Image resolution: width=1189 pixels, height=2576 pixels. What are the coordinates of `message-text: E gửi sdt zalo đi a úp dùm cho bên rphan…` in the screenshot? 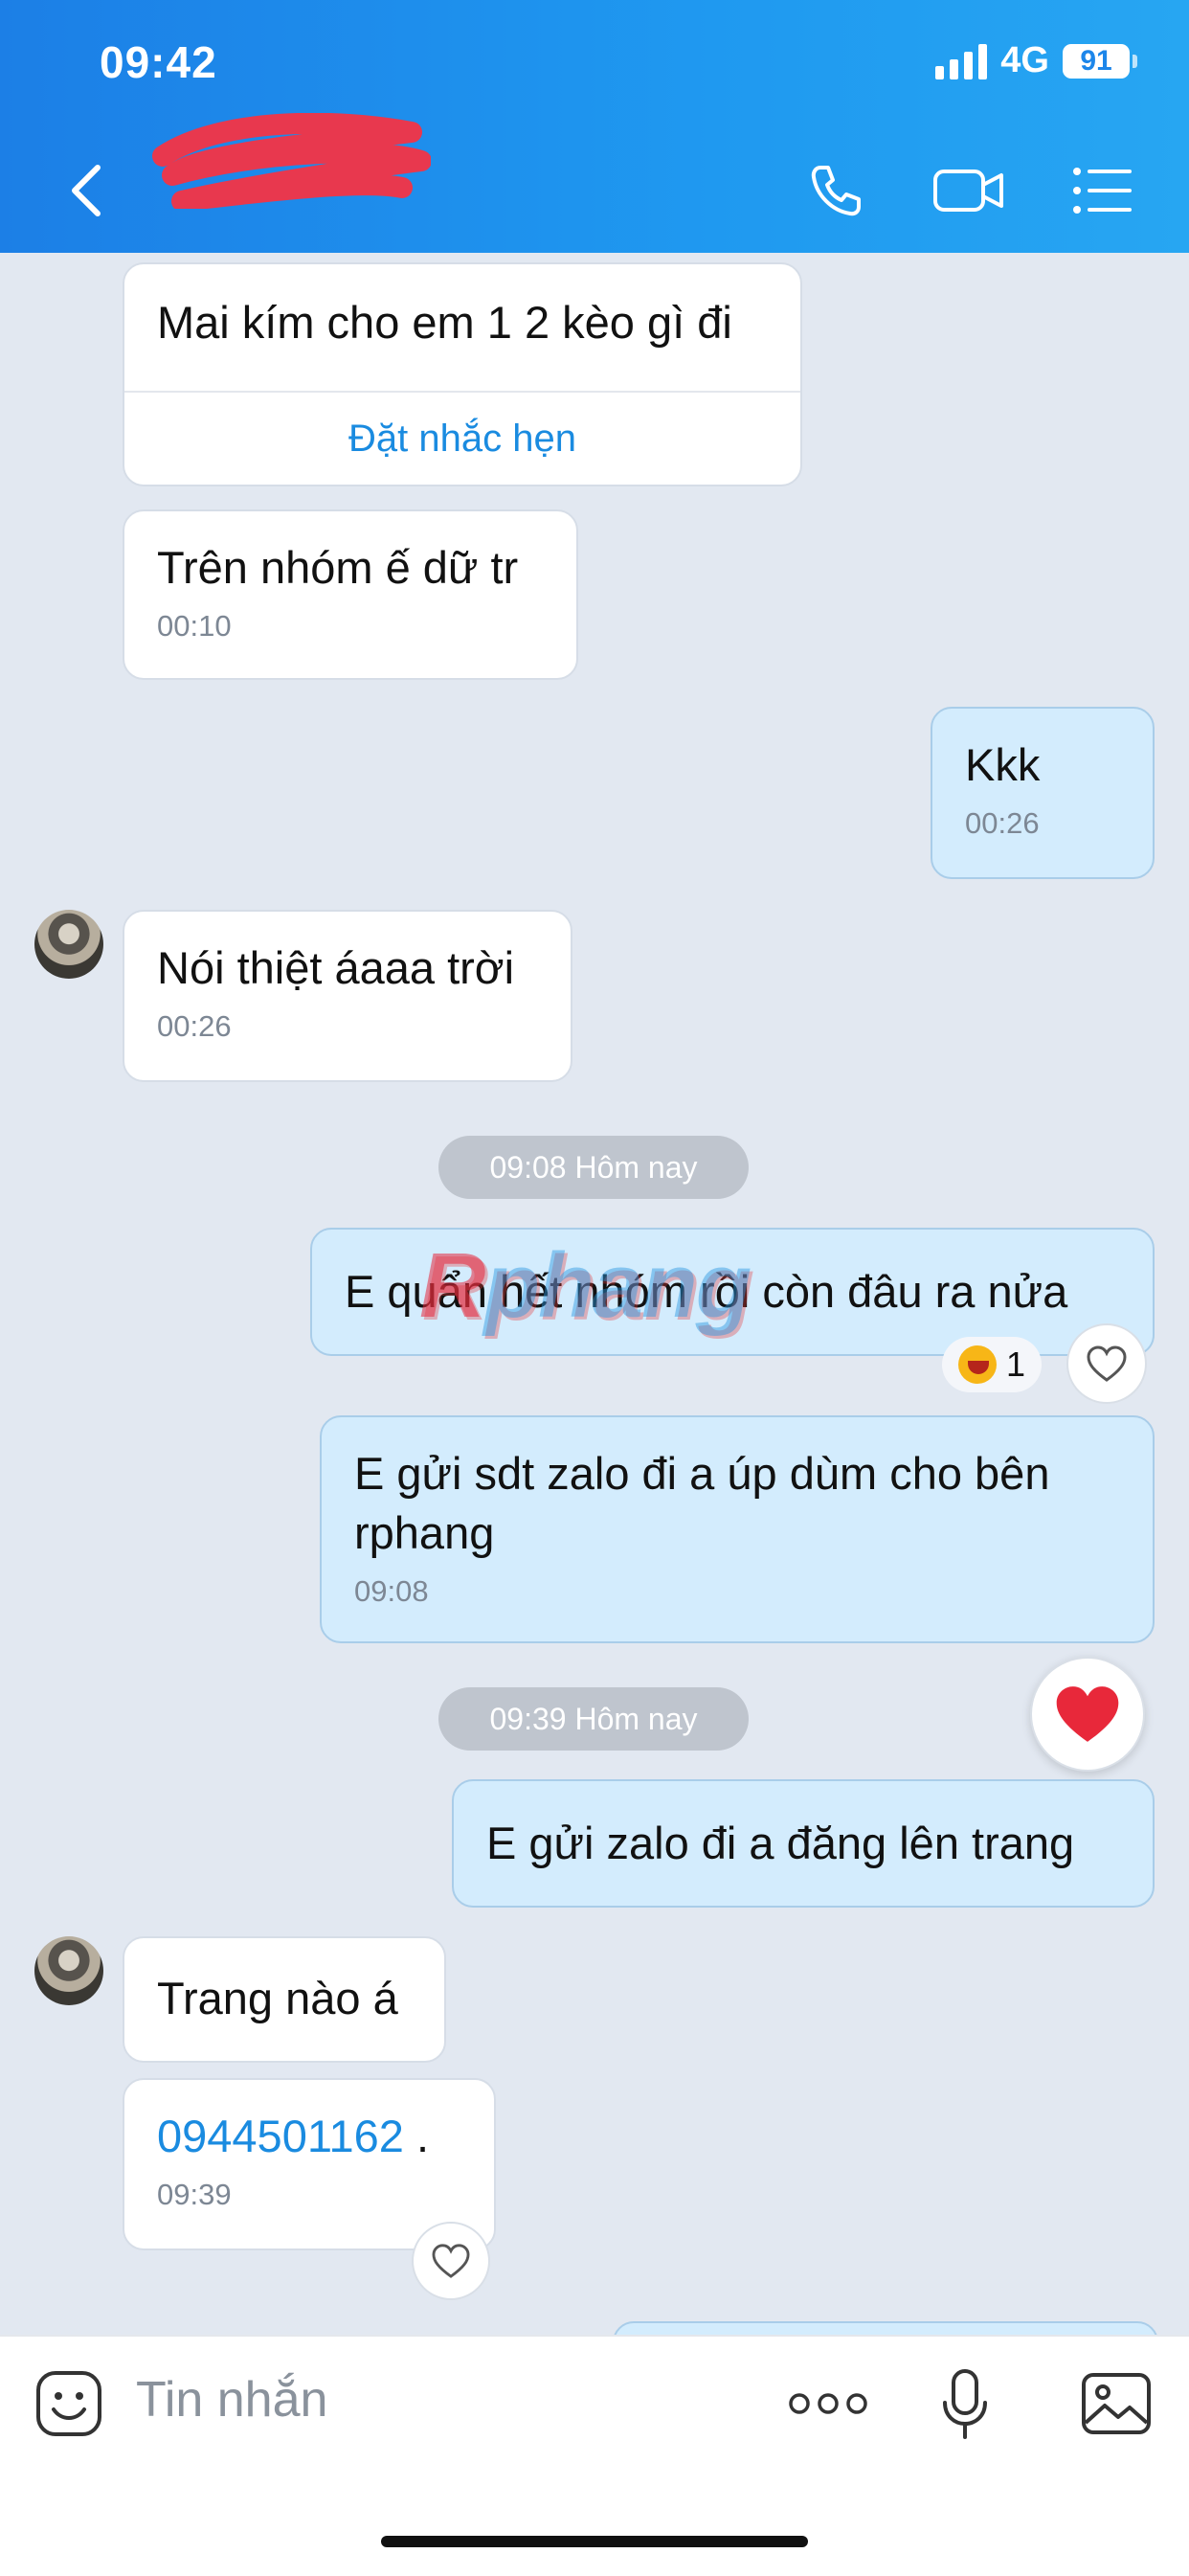 It's located at (702, 1503).